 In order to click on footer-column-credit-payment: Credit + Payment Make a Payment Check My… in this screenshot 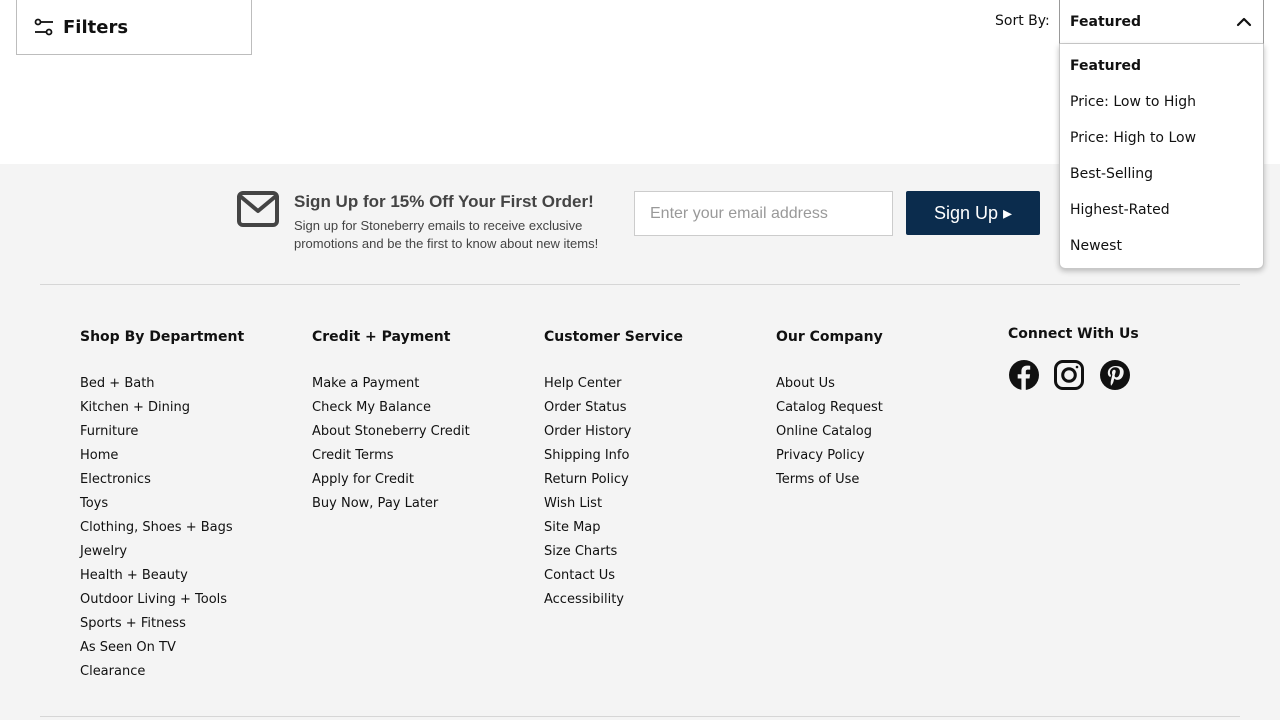, I will do `click(391, 421)`.